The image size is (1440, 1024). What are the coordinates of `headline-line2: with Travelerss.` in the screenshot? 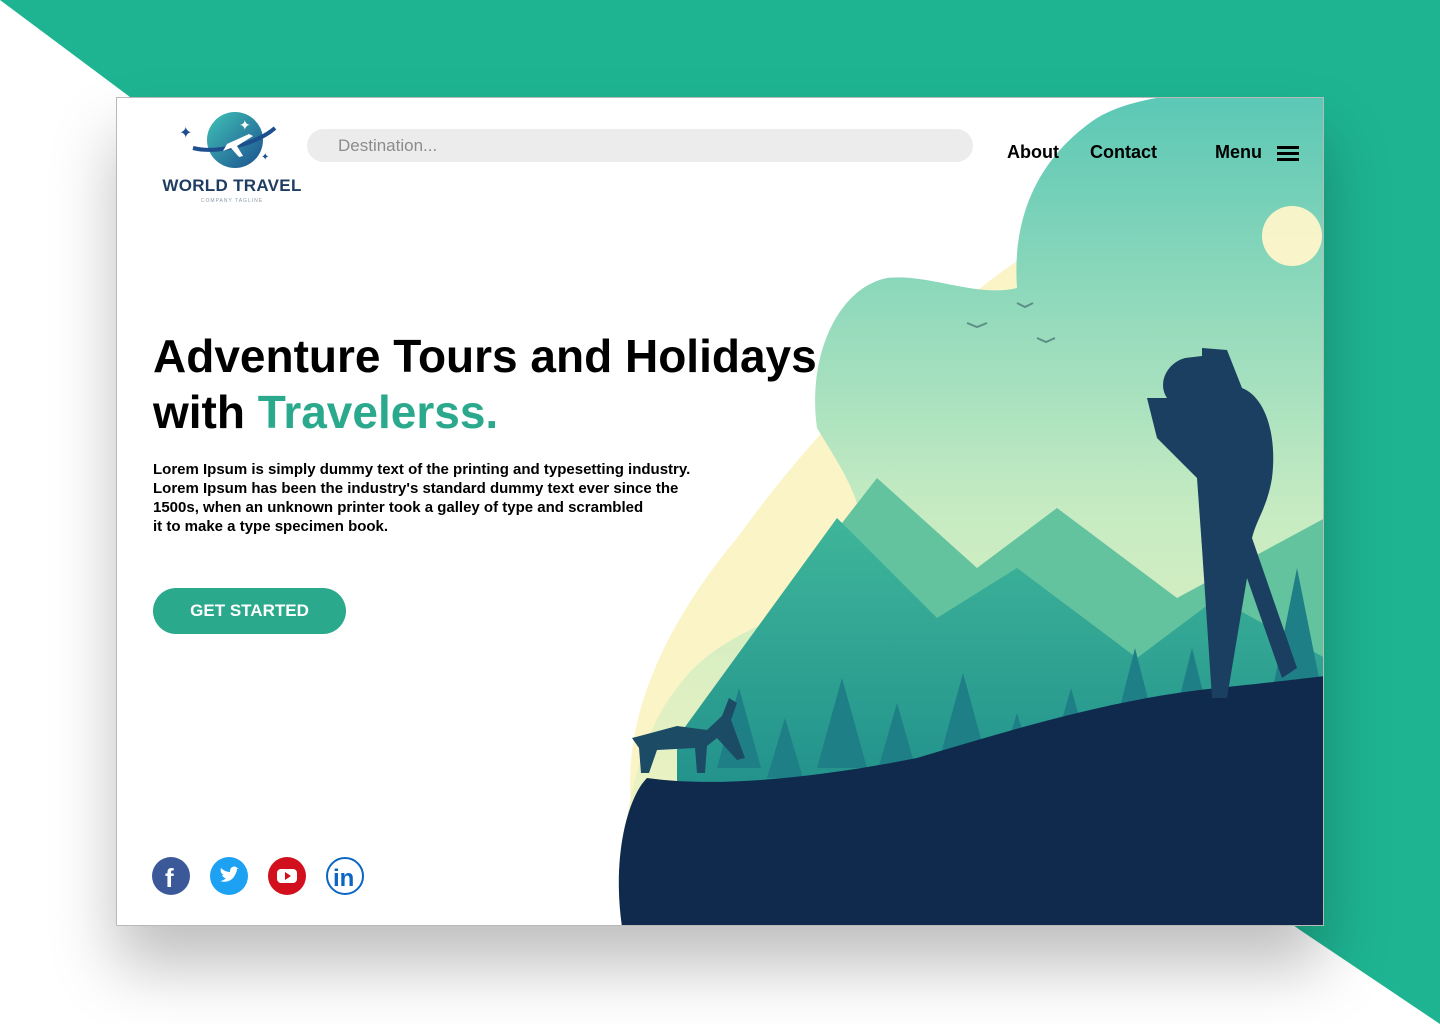 It's located at (503, 412).